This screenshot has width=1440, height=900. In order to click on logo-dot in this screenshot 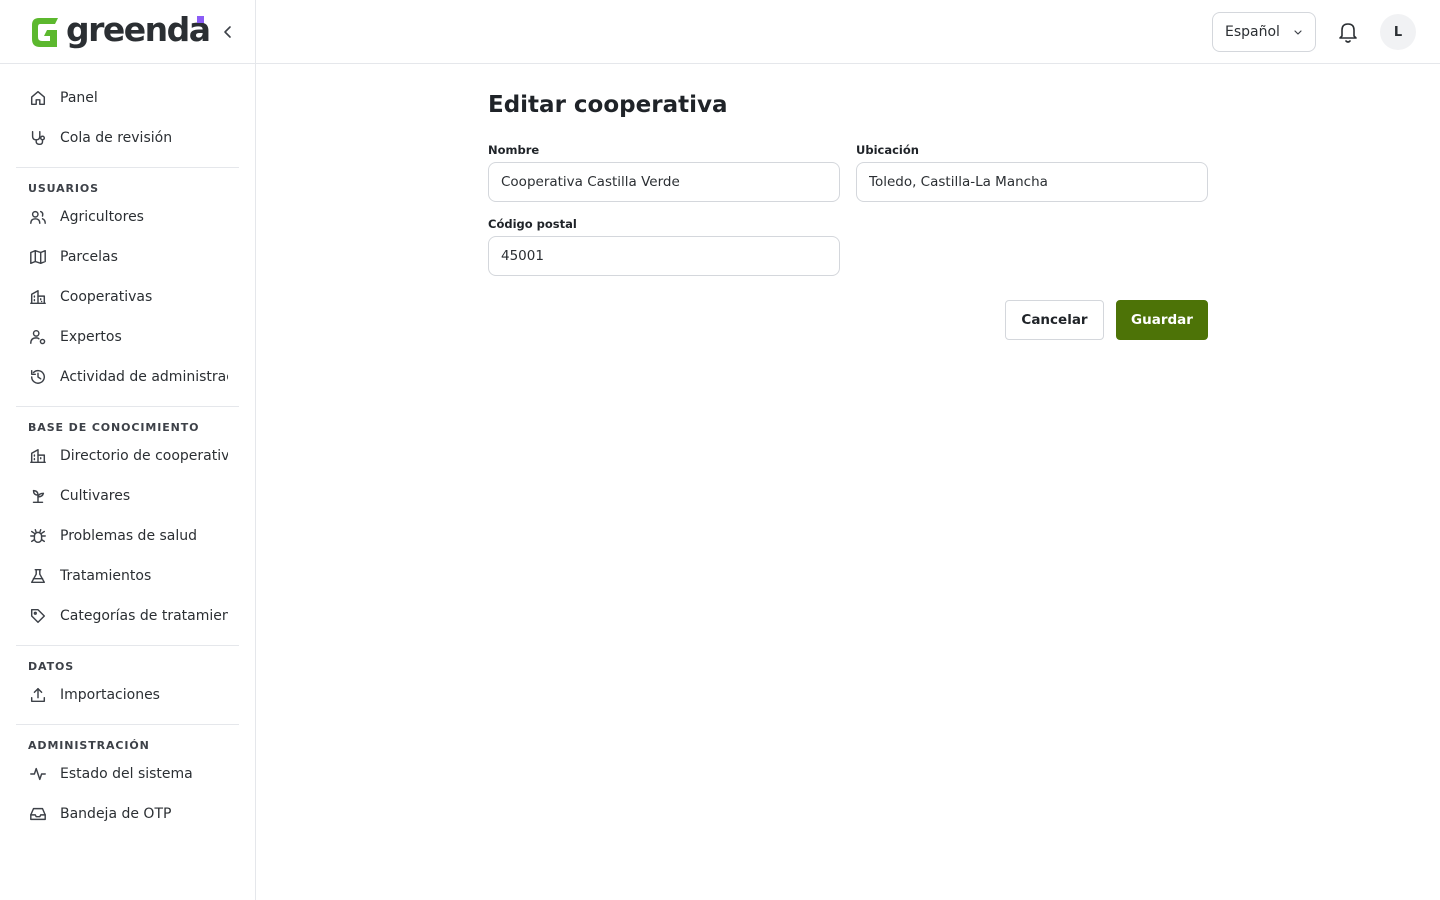, I will do `click(200, 19)`.